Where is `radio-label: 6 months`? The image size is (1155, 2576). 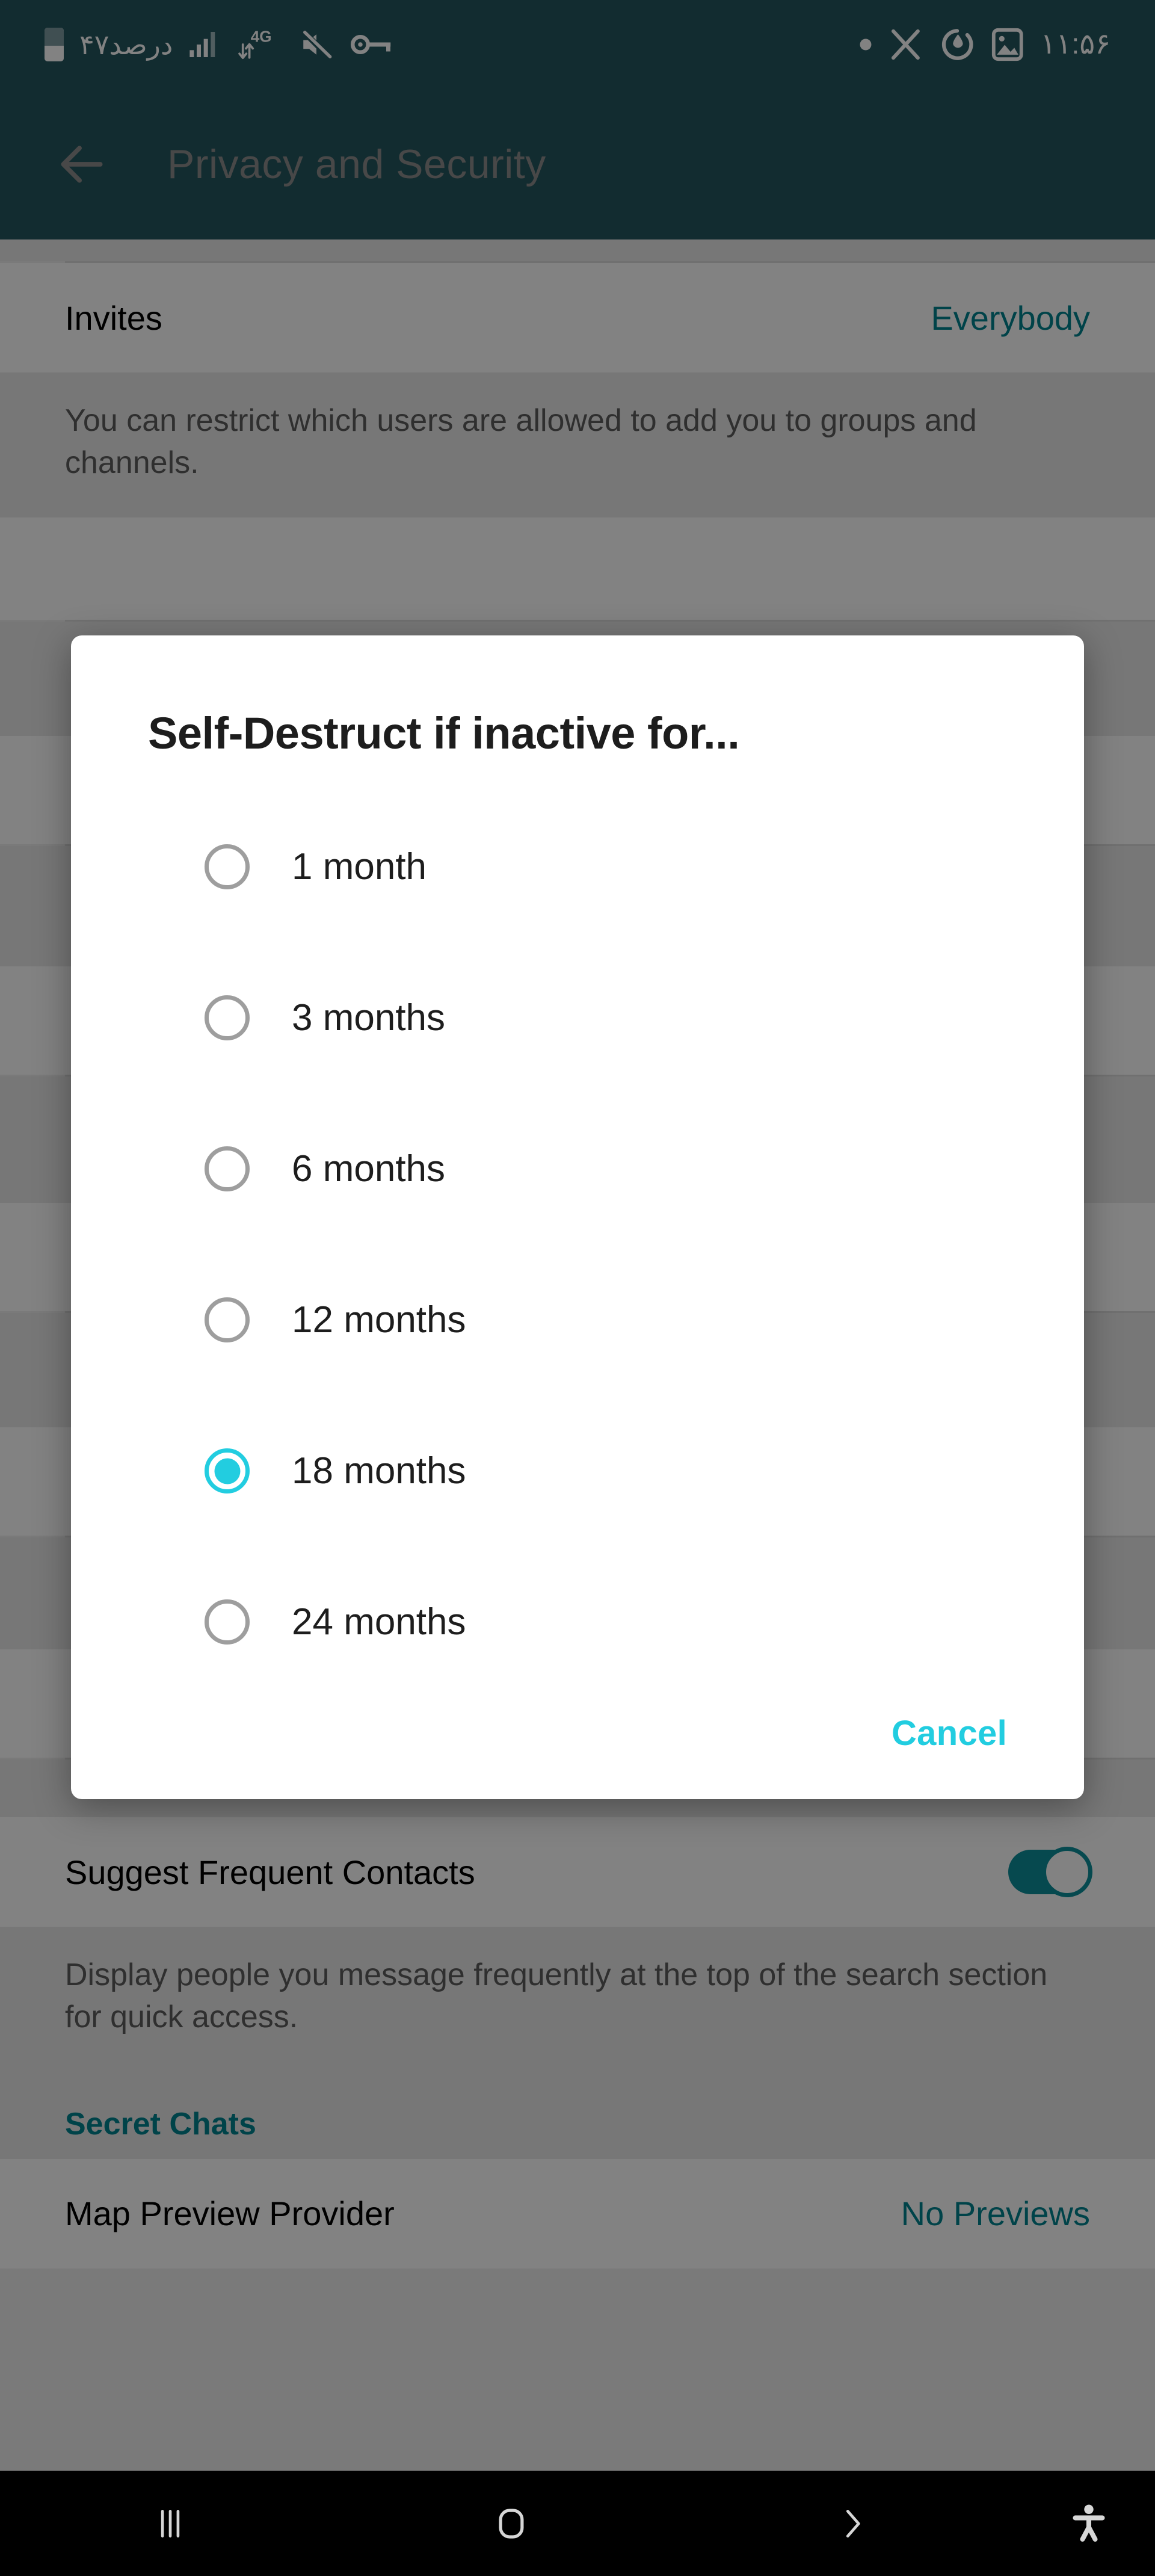
radio-label: 6 months is located at coordinates (369, 1169).